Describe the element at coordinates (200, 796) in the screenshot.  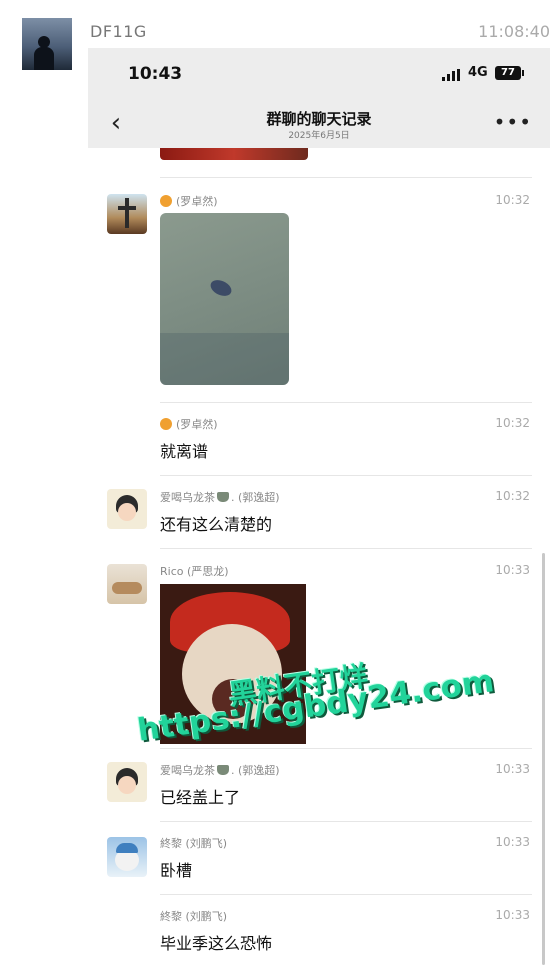
I see `message-text: 已经盖上了` at that location.